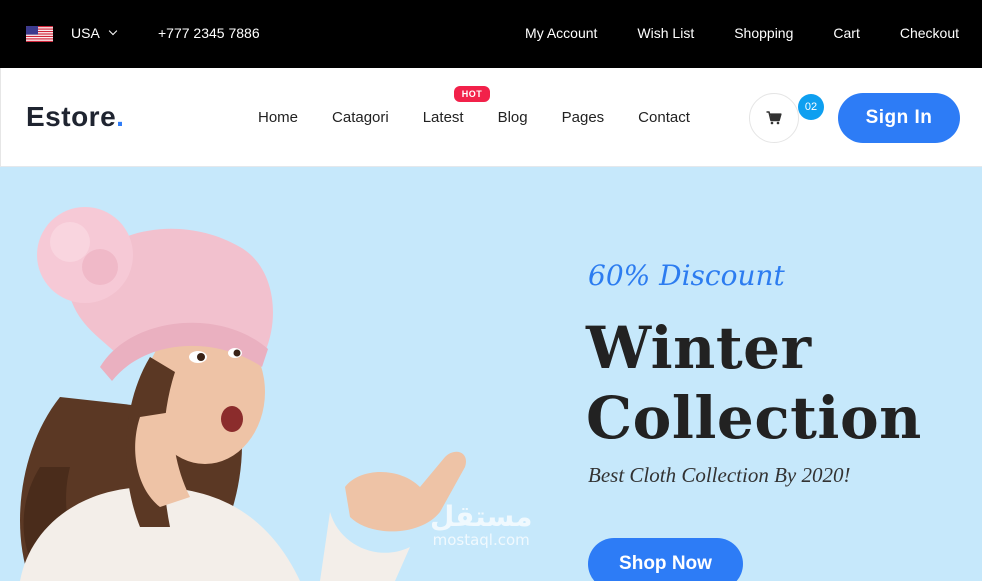  What do you see at coordinates (699, 348) in the screenshot?
I see `hero-title-line1: Winter` at bounding box center [699, 348].